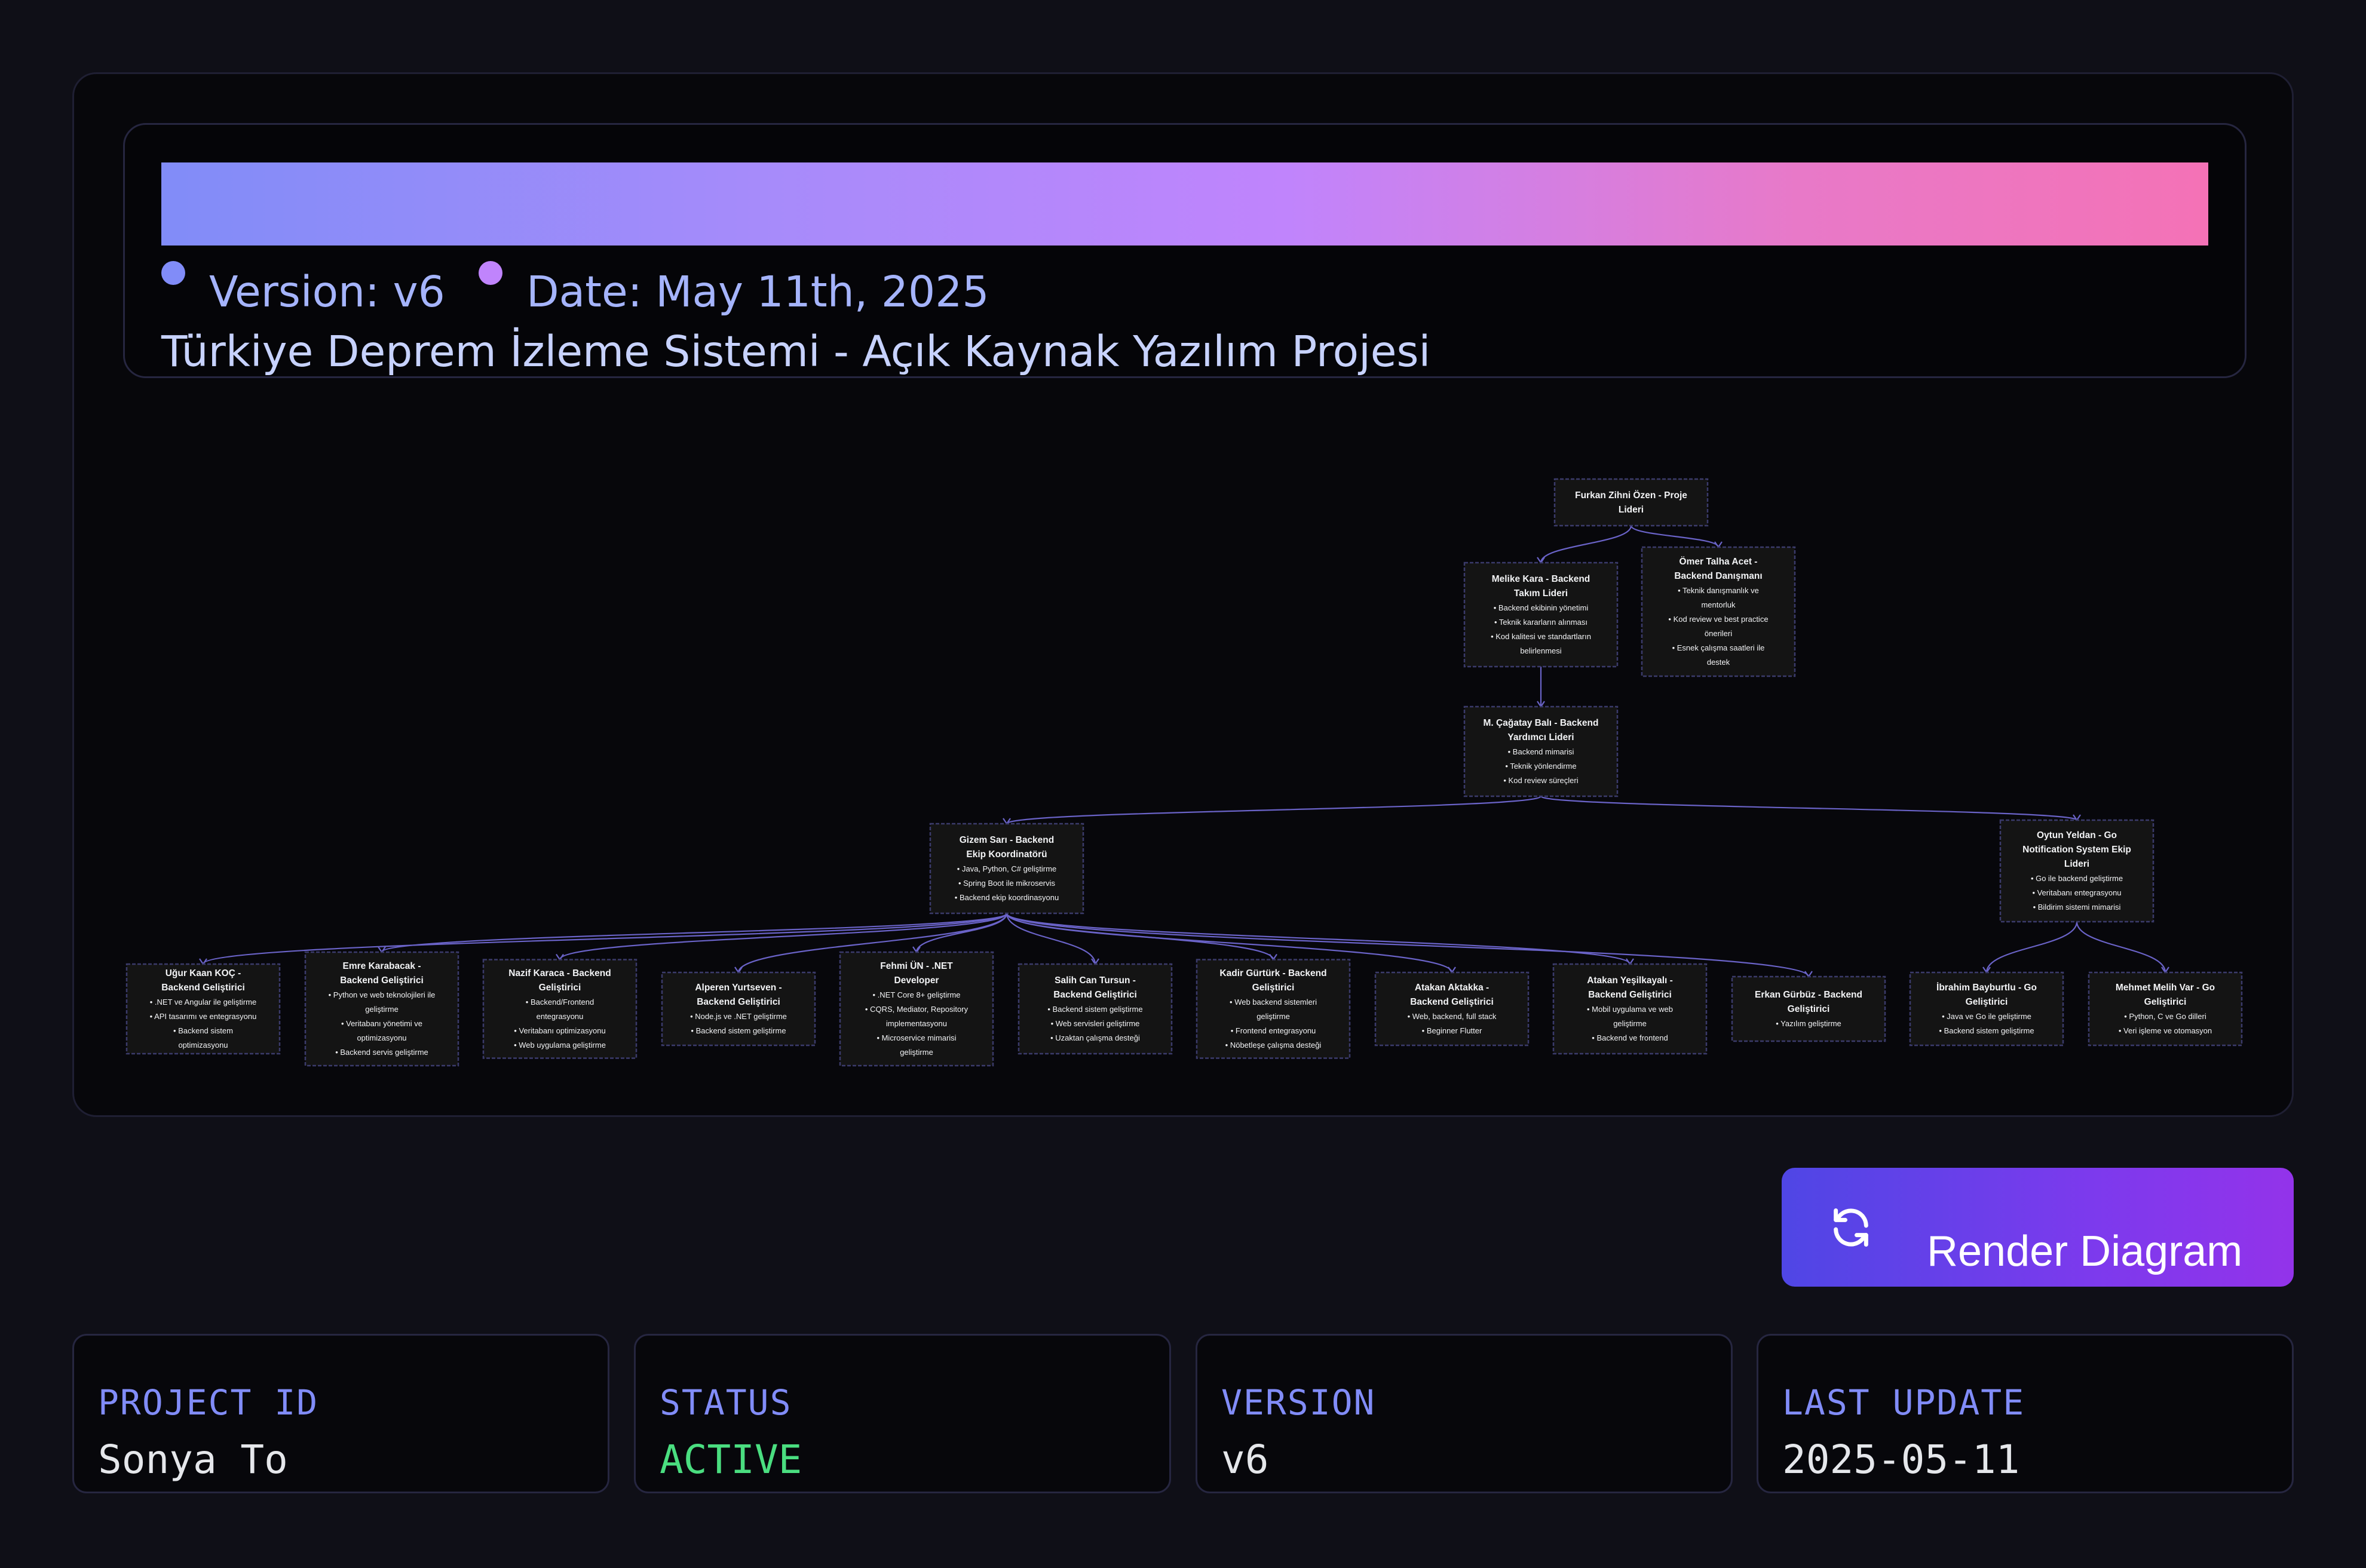  I want to click on render-diagram-button: Render Diagram, so click(2038, 1227).